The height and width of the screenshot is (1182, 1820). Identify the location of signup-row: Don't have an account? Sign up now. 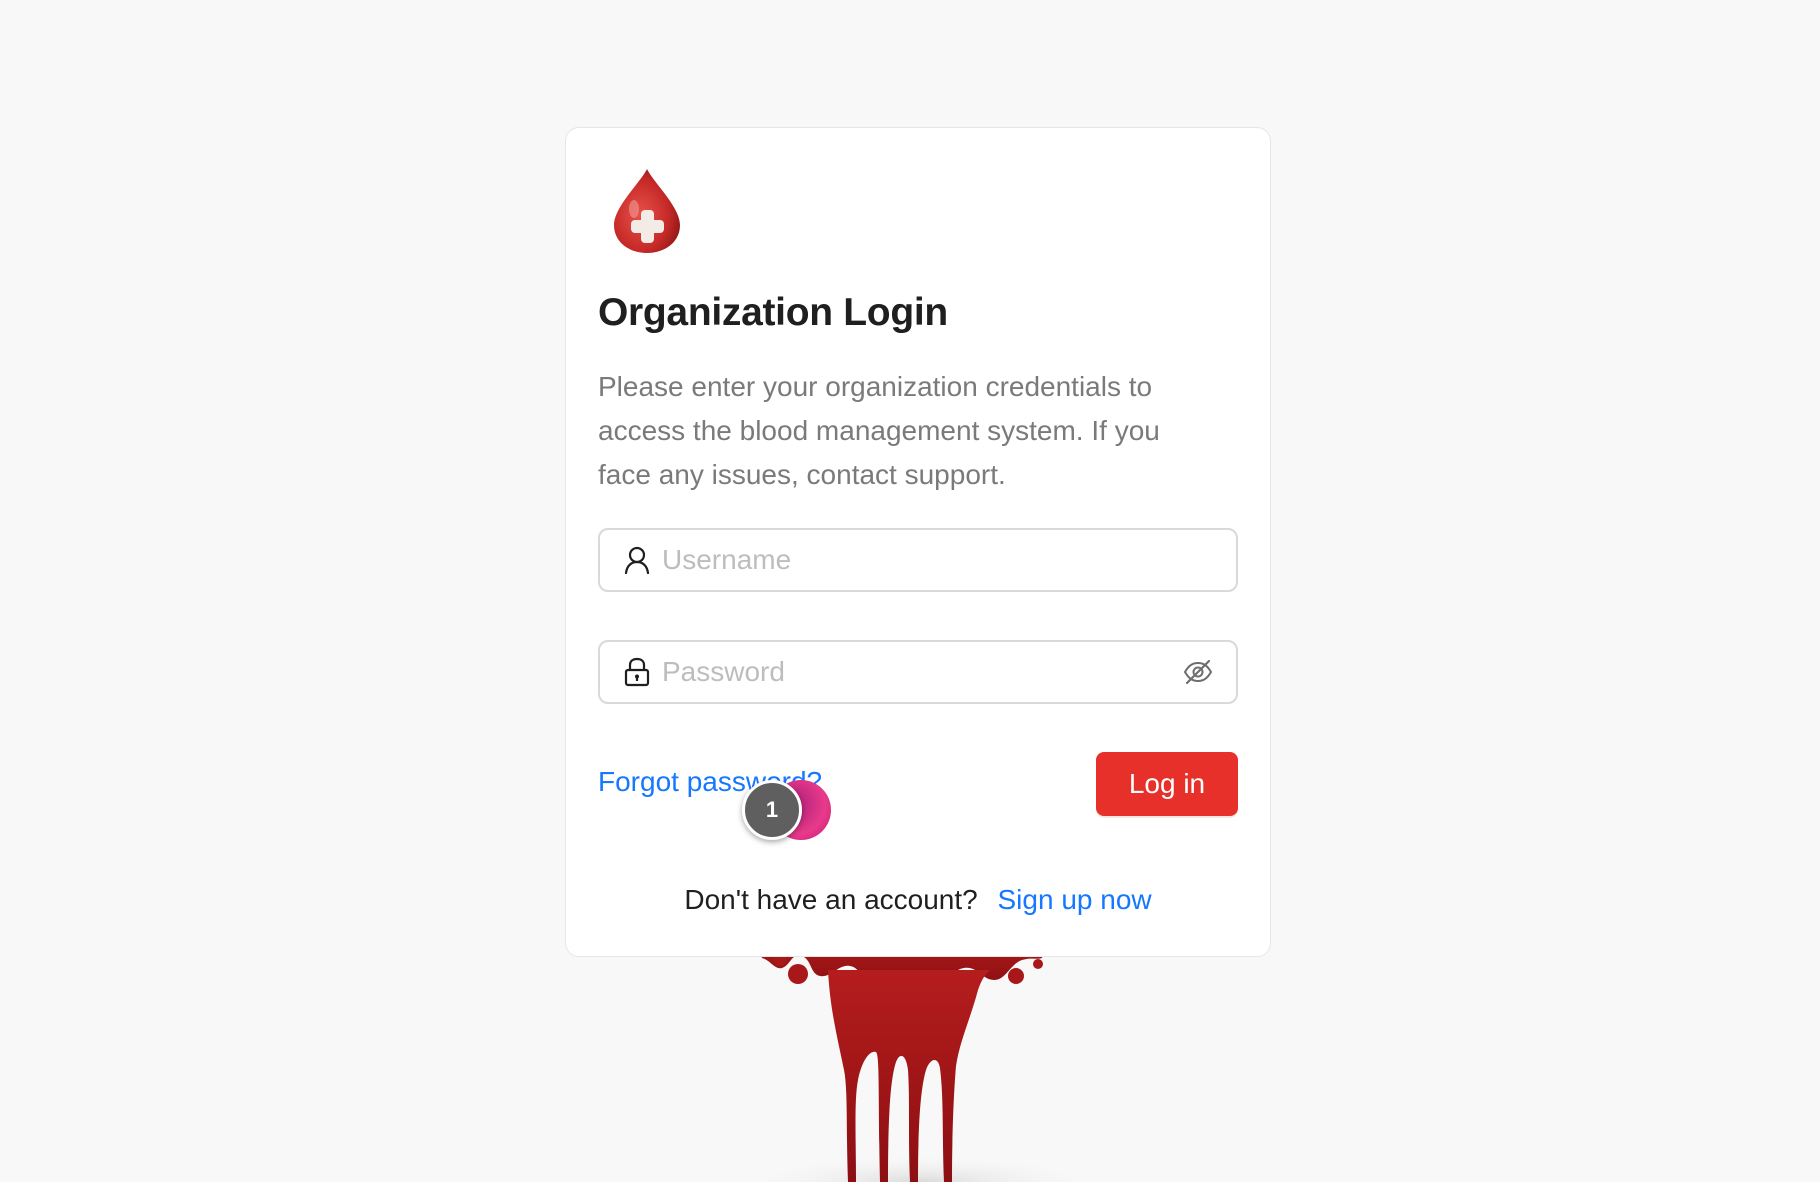
(918, 900).